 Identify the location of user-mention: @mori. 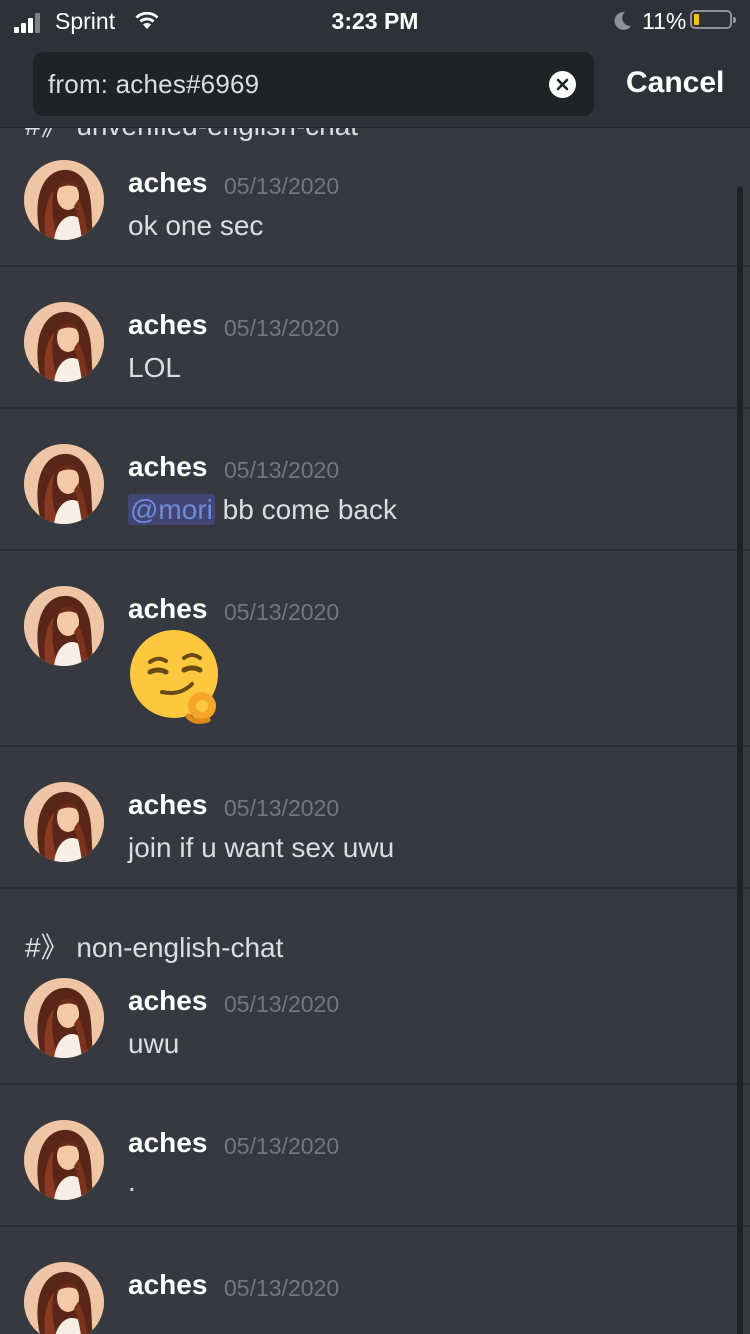
(171, 509).